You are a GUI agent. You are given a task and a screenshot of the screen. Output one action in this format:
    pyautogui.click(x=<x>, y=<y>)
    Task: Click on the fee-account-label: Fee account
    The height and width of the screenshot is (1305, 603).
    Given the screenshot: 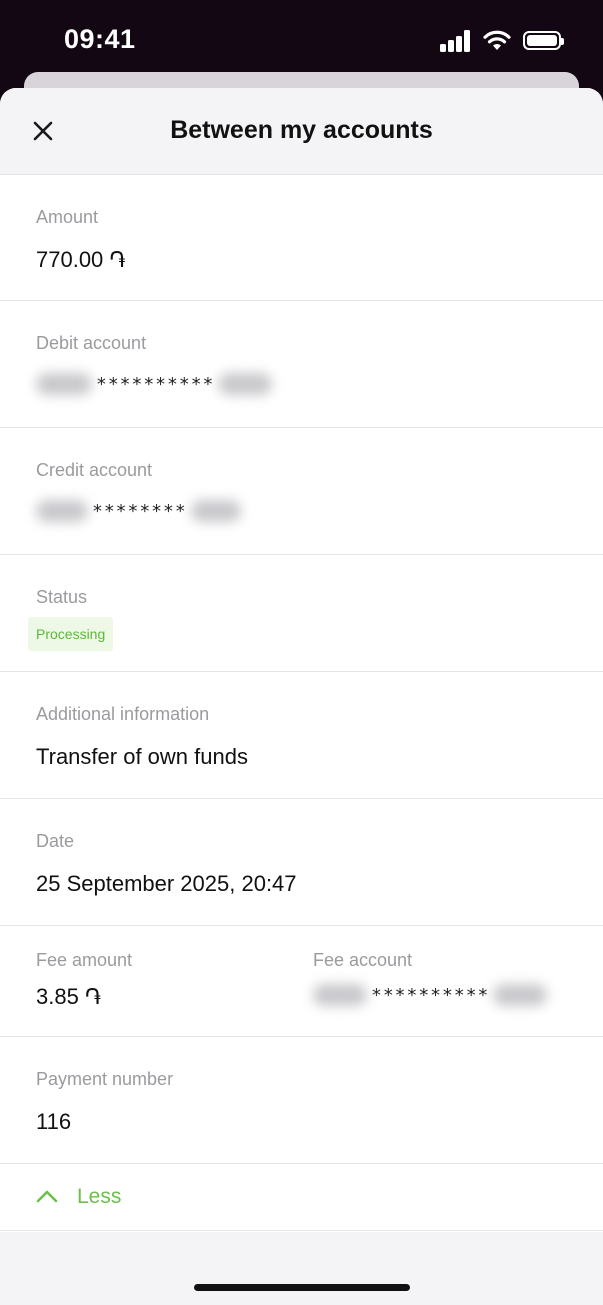 What is the action you would take?
    pyautogui.click(x=363, y=960)
    